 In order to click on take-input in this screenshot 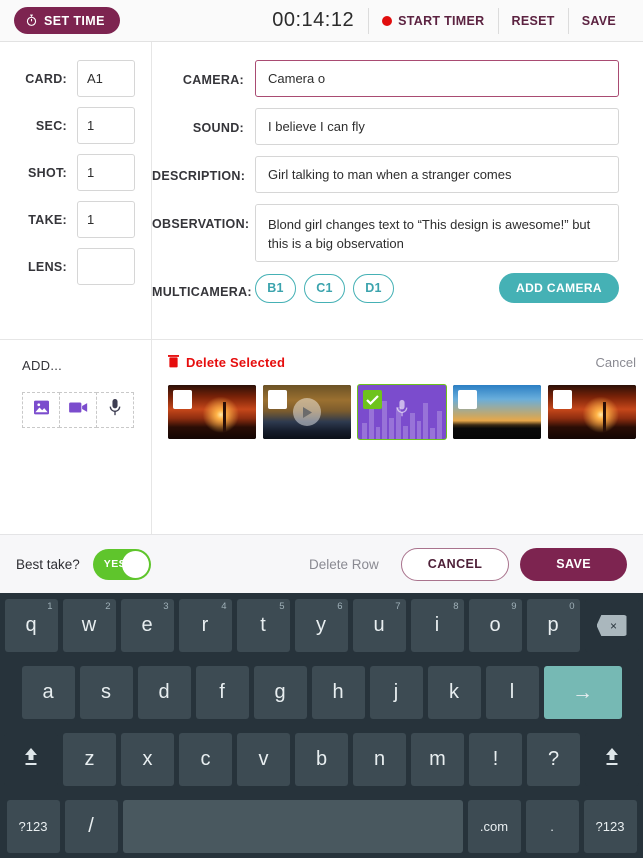, I will do `click(106, 219)`.